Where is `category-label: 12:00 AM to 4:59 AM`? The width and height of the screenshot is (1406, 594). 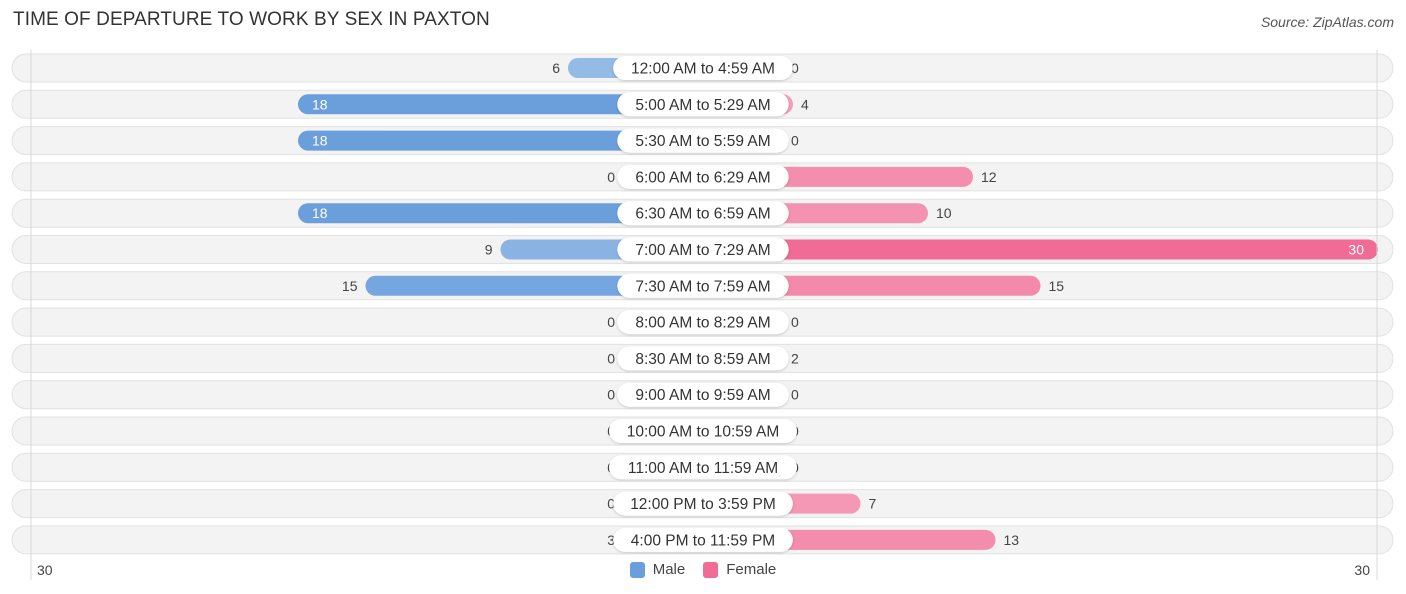 category-label: 12:00 AM to 4:59 AM is located at coordinates (703, 69).